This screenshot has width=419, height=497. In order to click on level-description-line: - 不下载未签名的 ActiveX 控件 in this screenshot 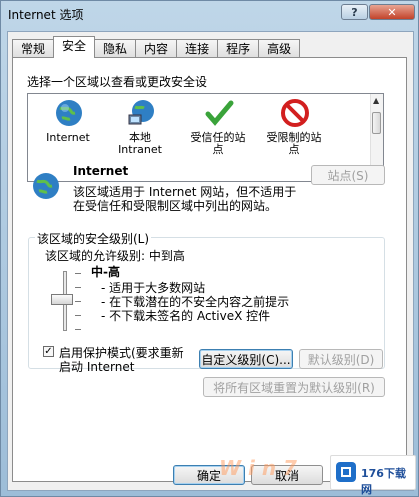, I will do `click(186, 316)`.